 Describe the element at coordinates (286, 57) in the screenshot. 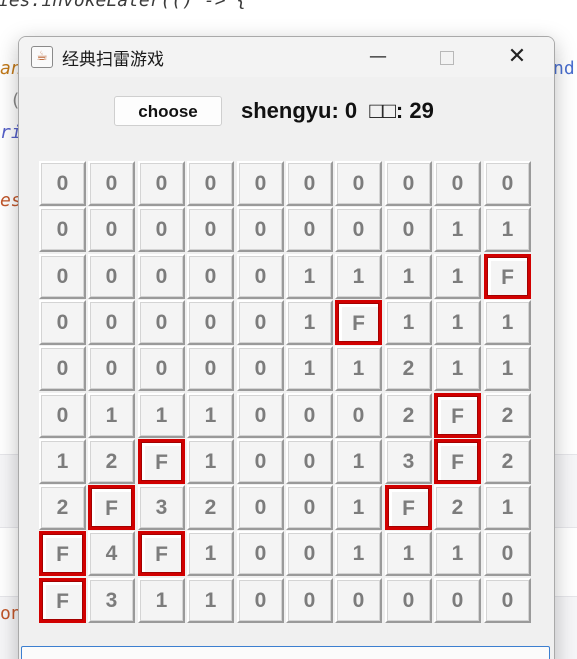

I see `title-bar: ☕ 经典扫雷游戏 — ✕` at that location.